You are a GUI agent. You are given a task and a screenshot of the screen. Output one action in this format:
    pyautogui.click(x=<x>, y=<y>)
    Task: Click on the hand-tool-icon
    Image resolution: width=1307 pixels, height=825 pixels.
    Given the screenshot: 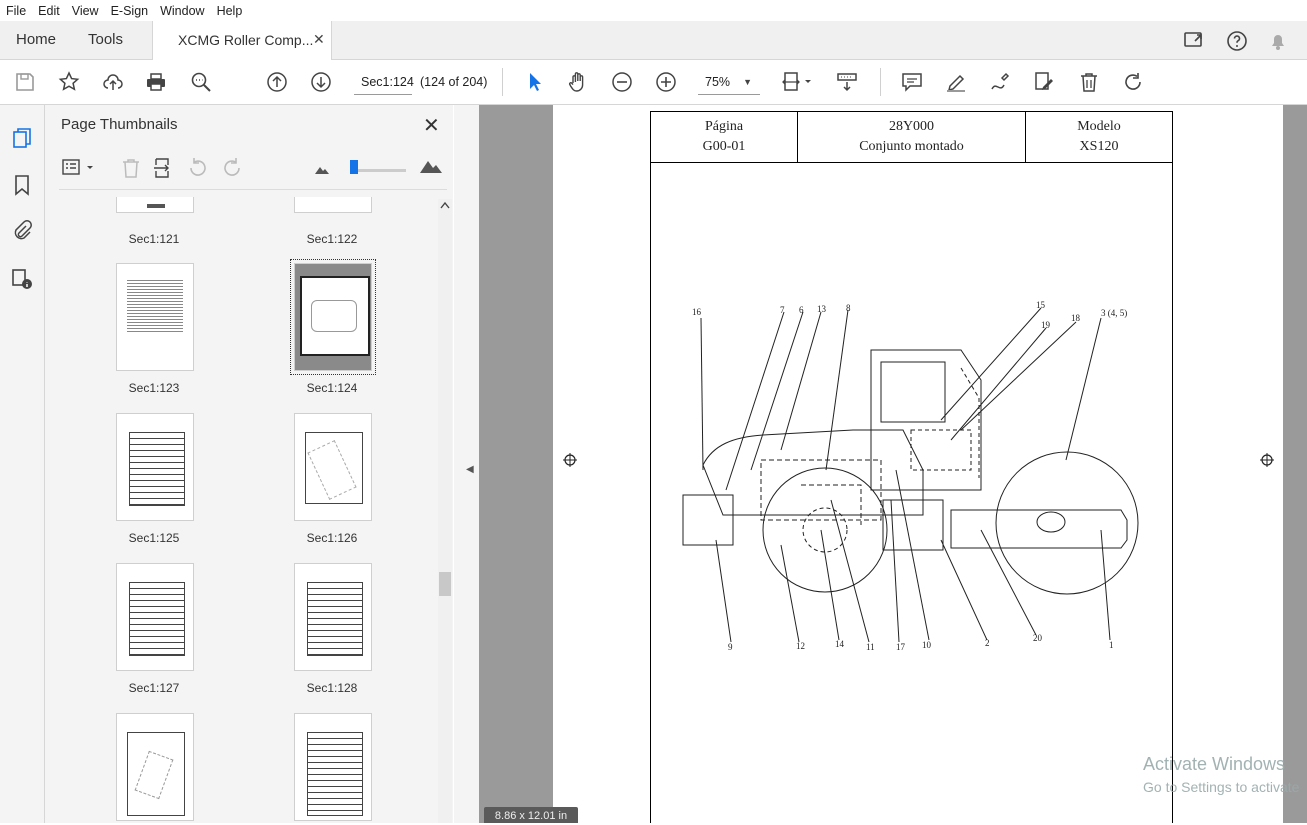 What is the action you would take?
    pyautogui.click(x=578, y=82)
    